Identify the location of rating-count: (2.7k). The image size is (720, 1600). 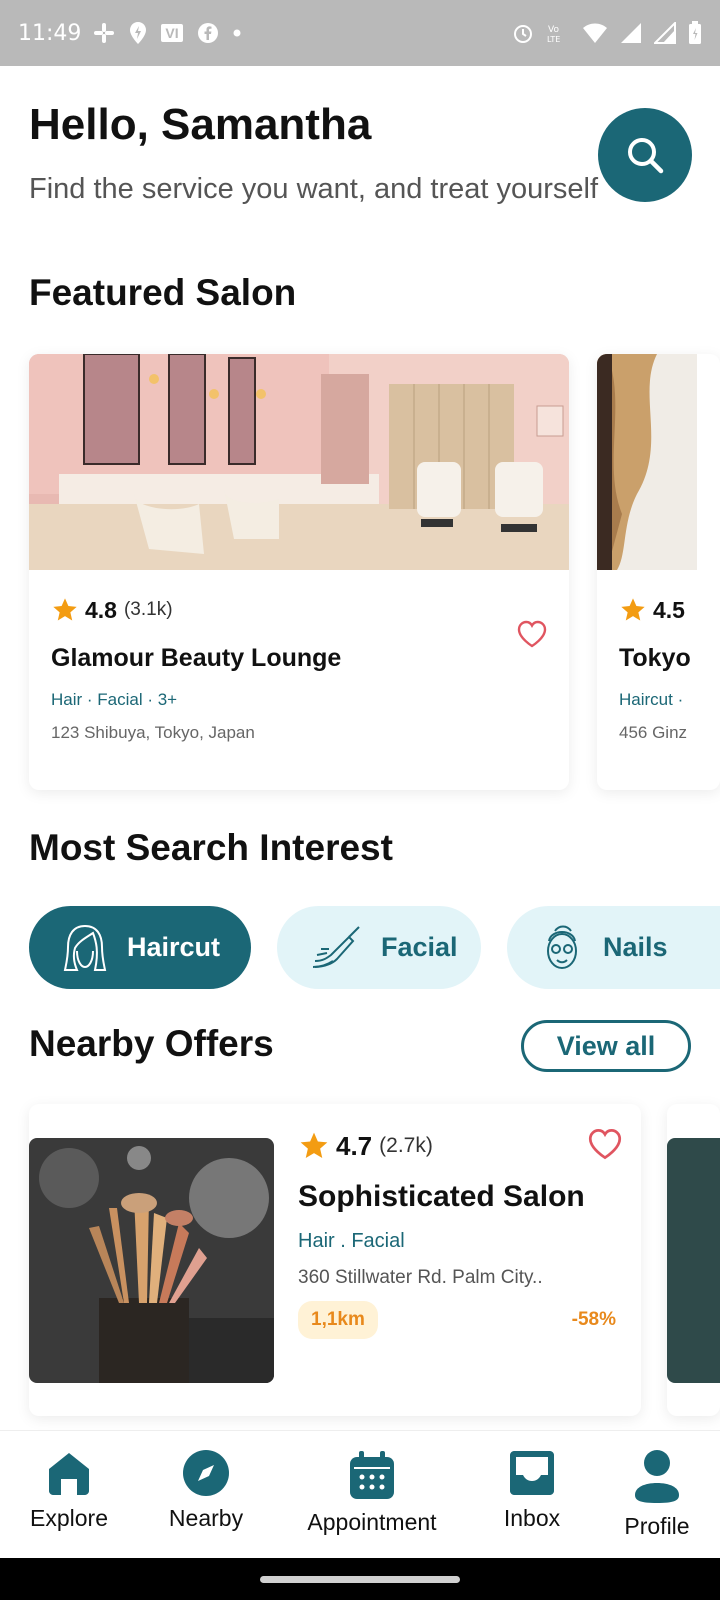
(406, 1145).